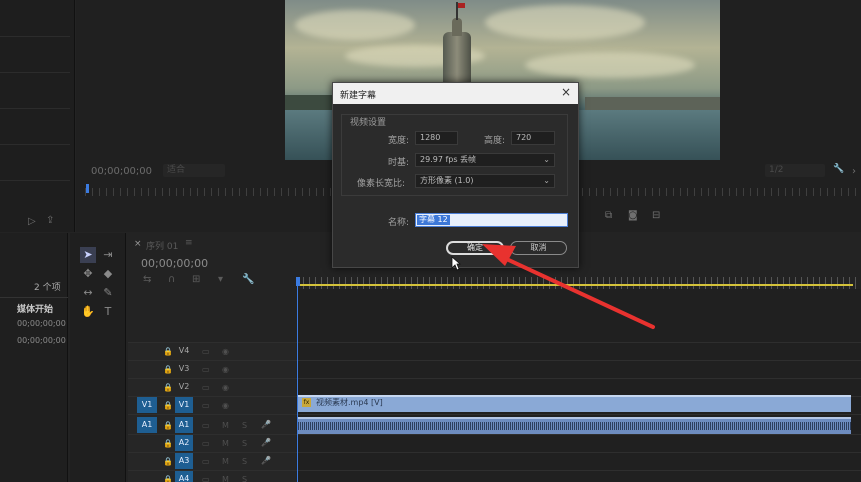 This screenshot has height=482, width=861. Describe the element at coordinates (349, 402) in the screenshot. I see `video-clip-label: 视频素材.mp4 [V]` at that location.